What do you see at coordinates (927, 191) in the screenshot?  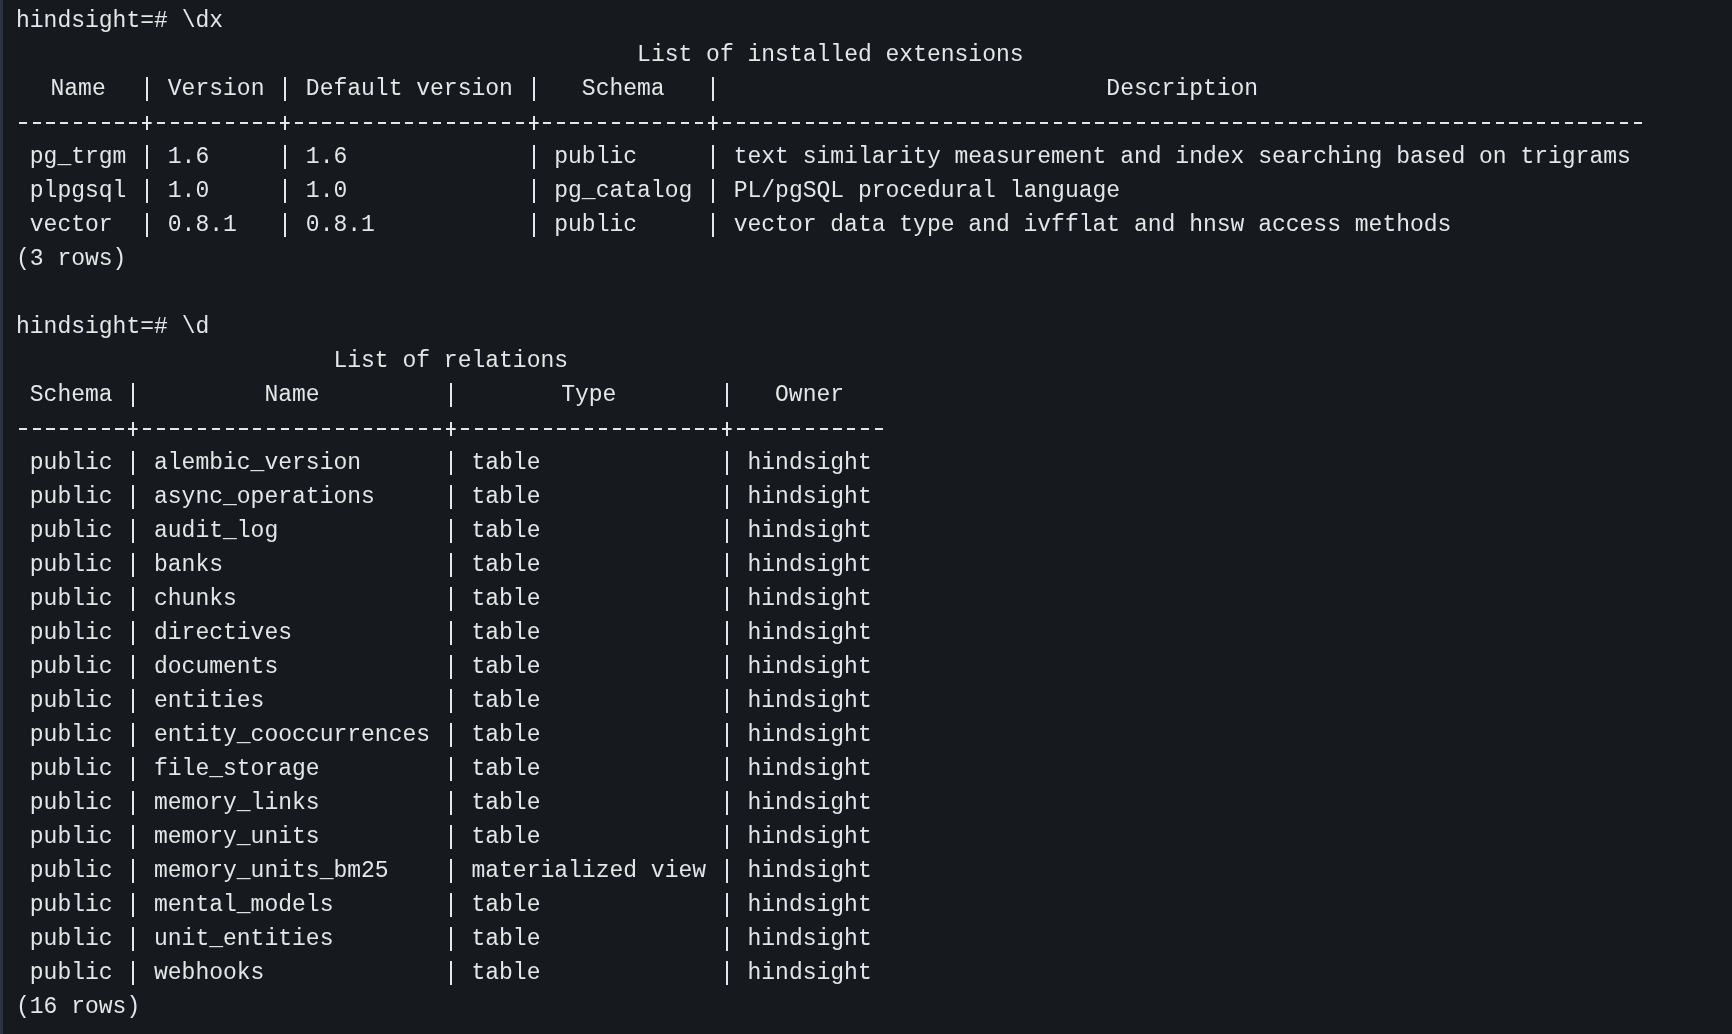 I see `table-cell-text: PL/pgSQL procedural language` at bounding box center [927, 191].